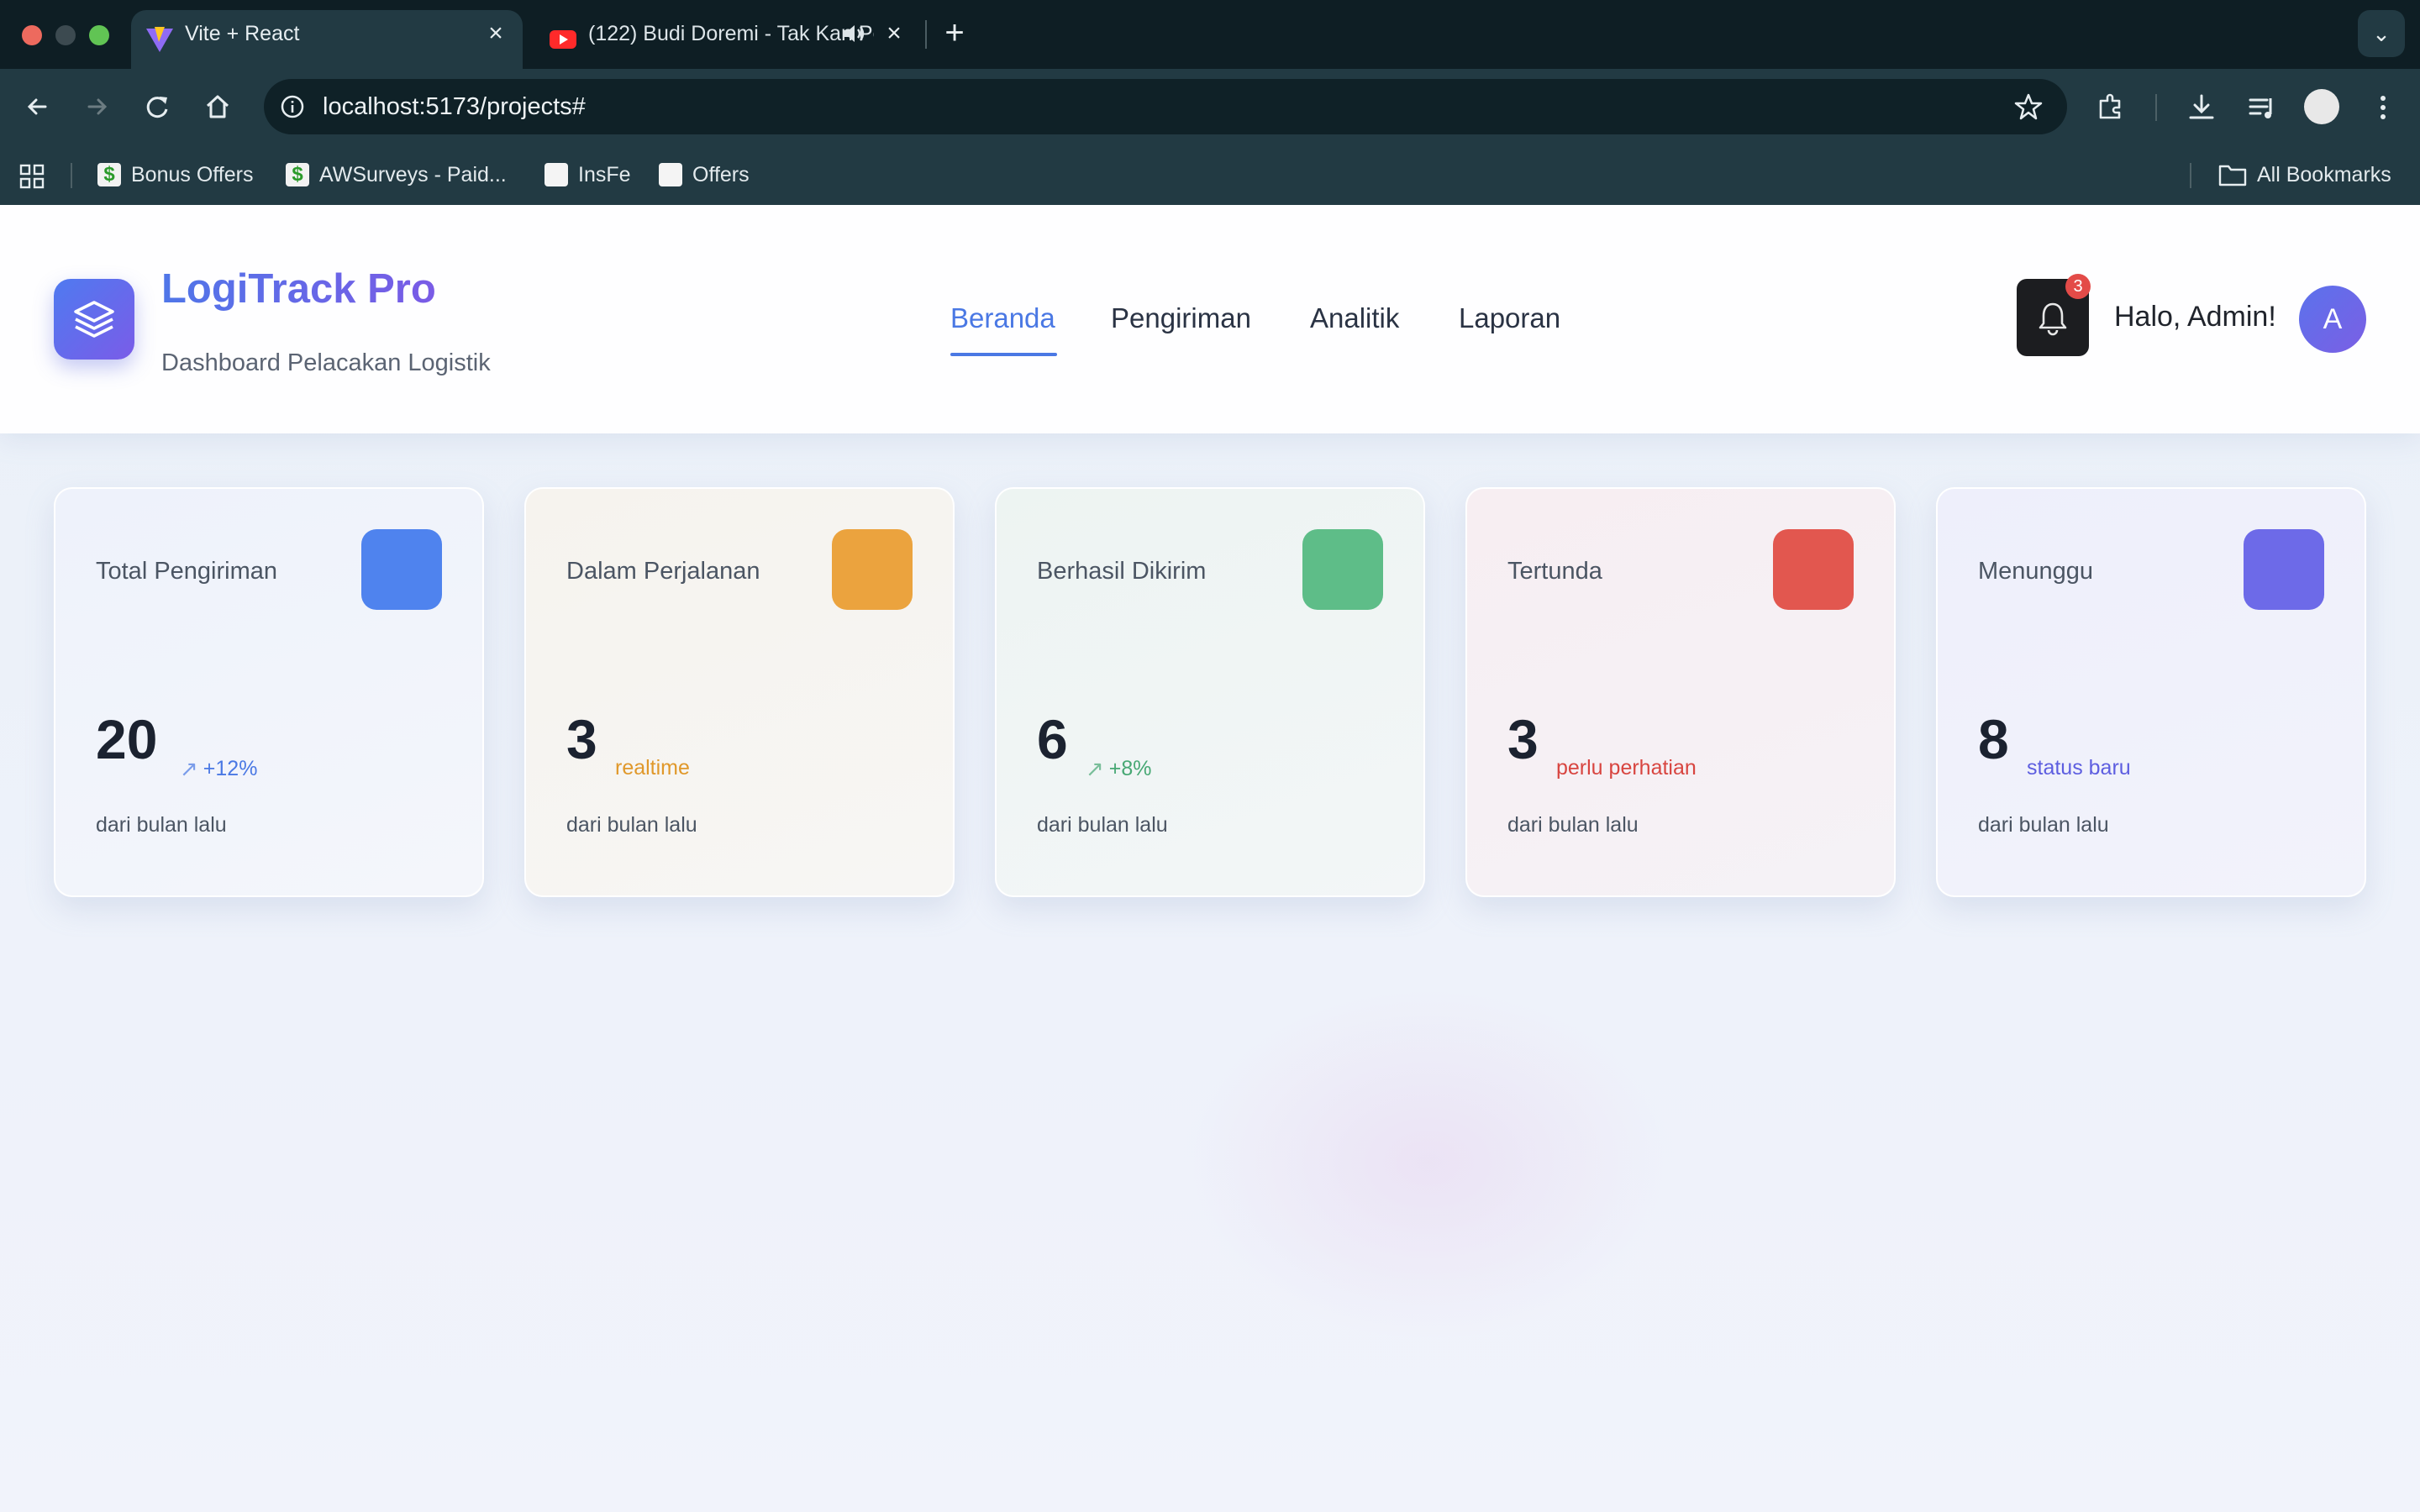 The image size is (2420, 1512). Describe the element at coordinates (2232, 175) in the screenshot. I see `folder-icon` at that location.